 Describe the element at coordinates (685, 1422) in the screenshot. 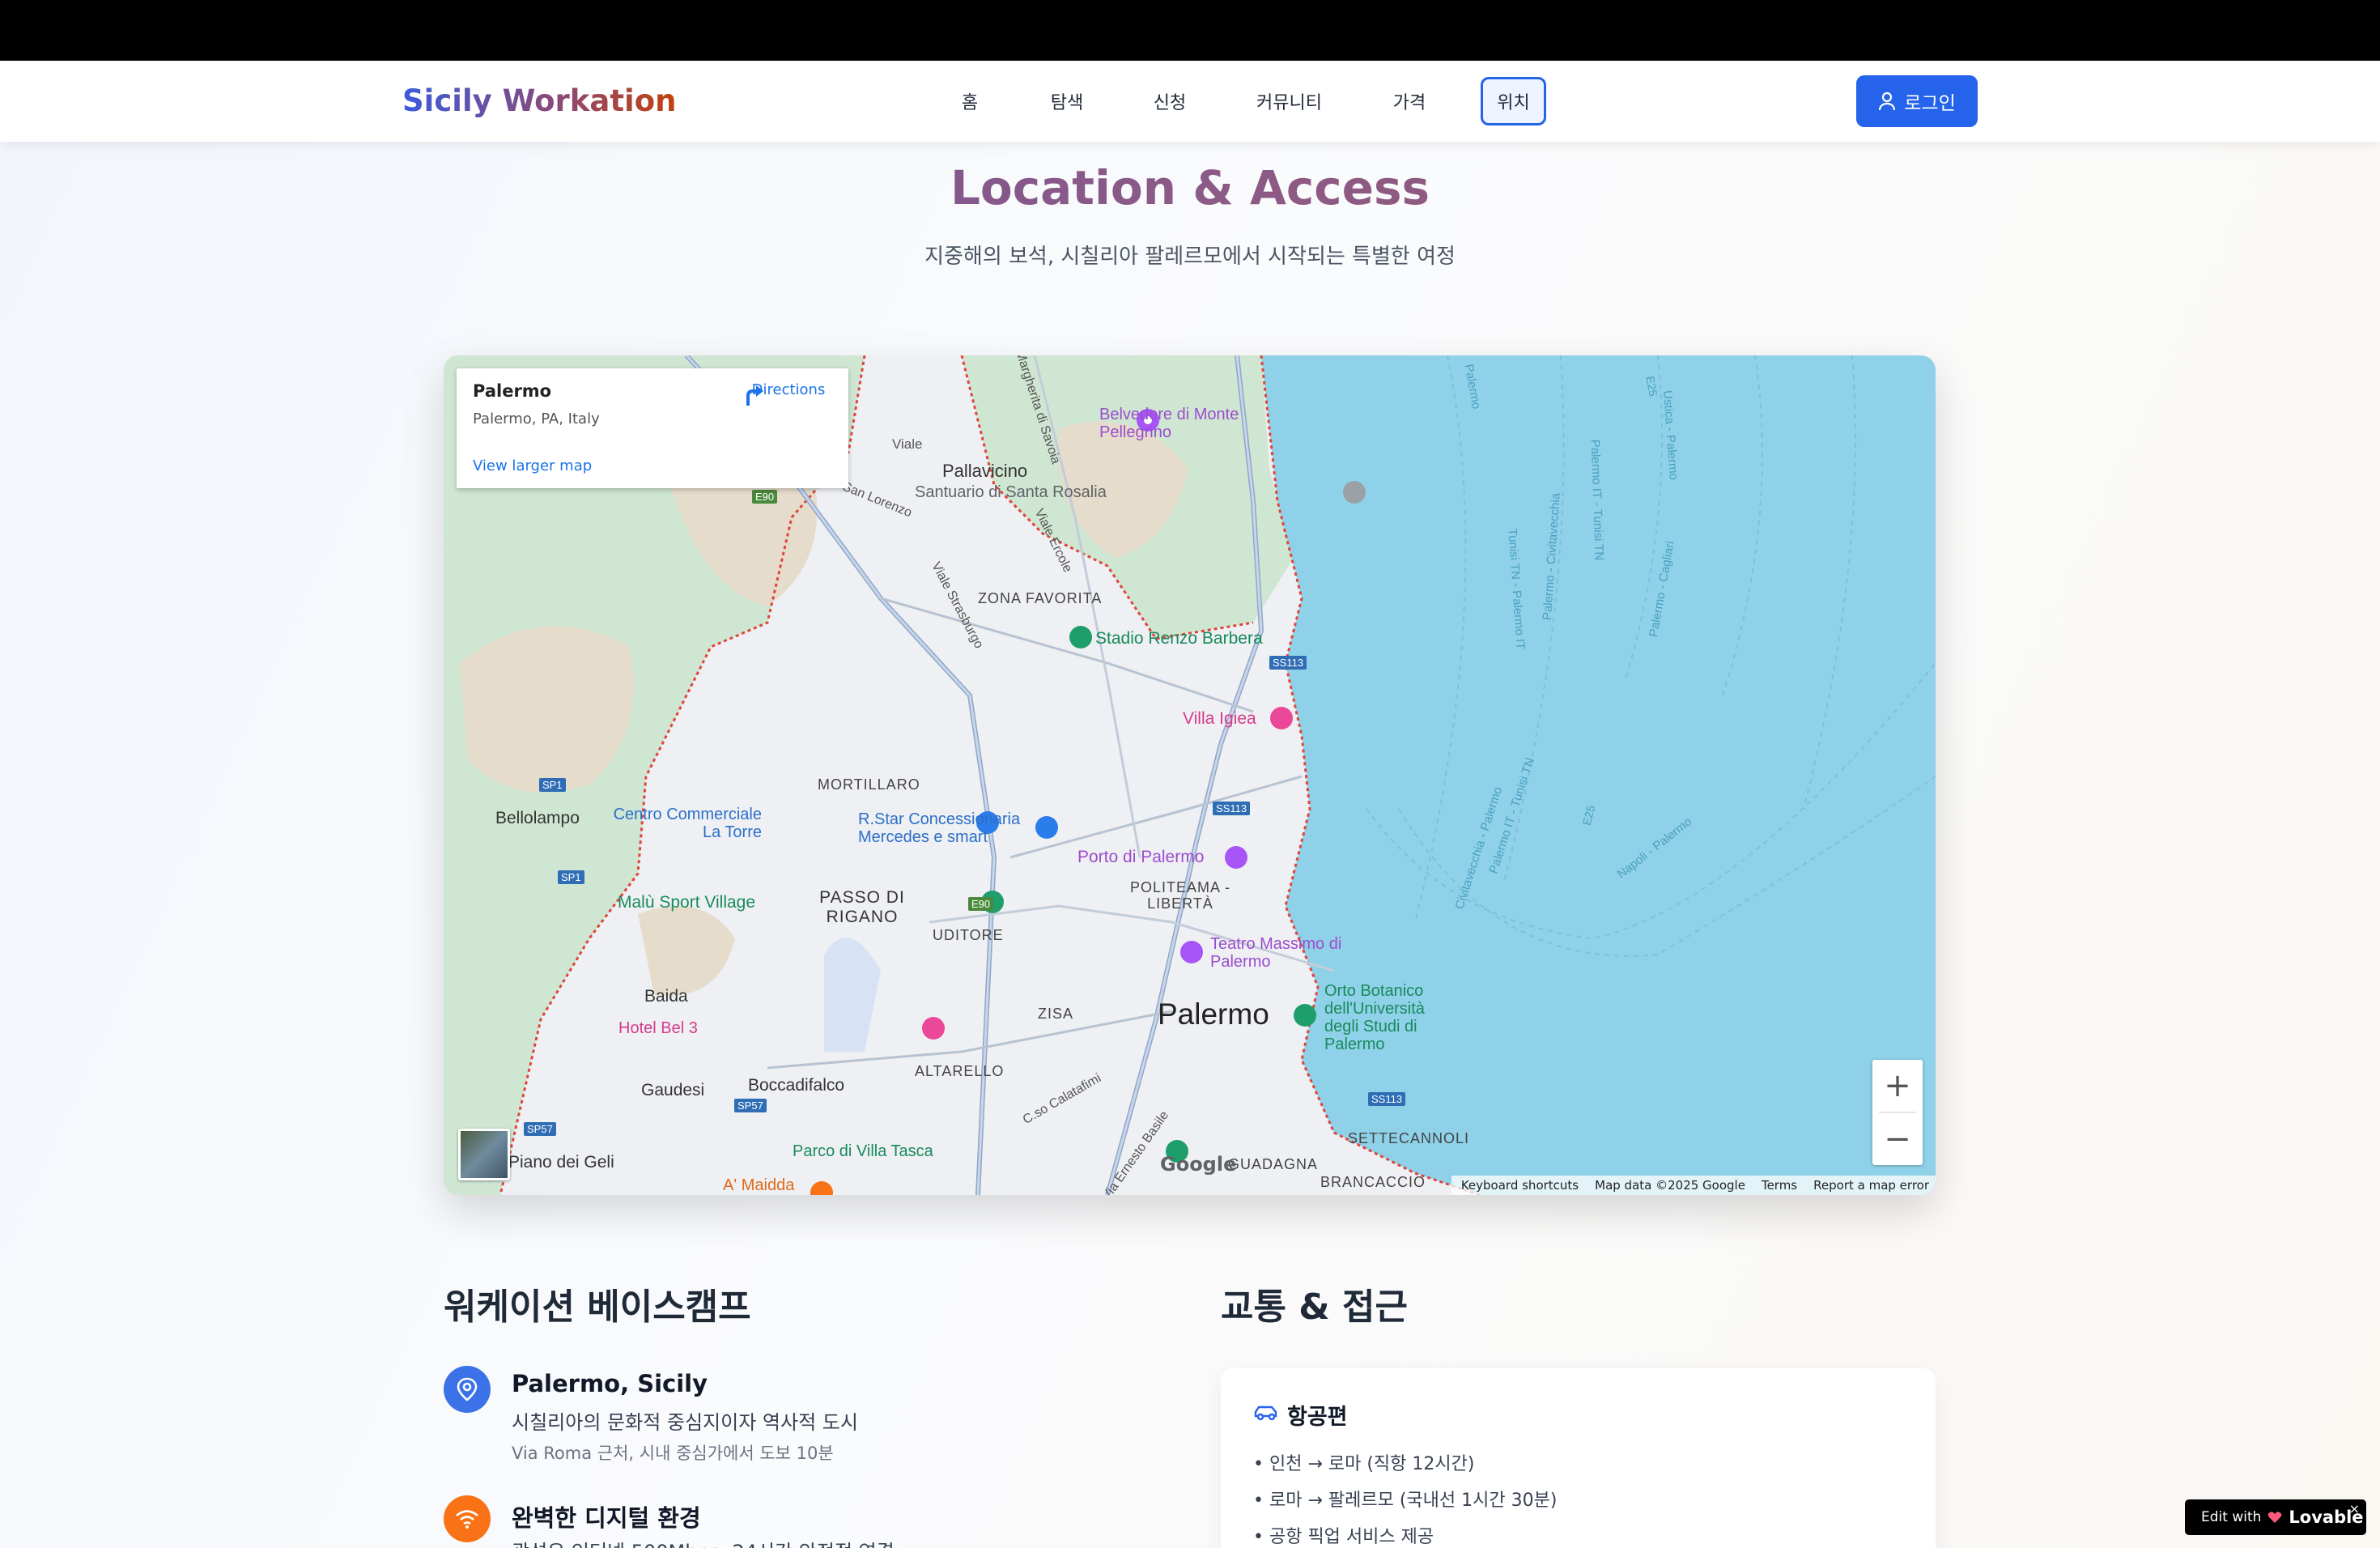

I see `feature-description: 시칠리아의 문화적 중심지이자 역사적 도시` at that location.